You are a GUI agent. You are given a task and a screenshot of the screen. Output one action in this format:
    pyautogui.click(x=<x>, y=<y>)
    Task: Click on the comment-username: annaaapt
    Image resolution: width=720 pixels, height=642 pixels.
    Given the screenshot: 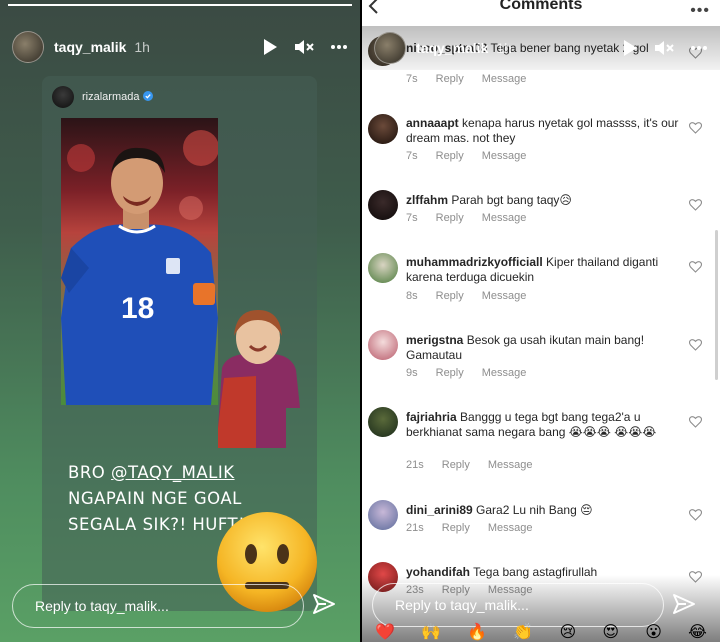 What is the action you would take?
    pyautogui.click(x=432, y=123)
    